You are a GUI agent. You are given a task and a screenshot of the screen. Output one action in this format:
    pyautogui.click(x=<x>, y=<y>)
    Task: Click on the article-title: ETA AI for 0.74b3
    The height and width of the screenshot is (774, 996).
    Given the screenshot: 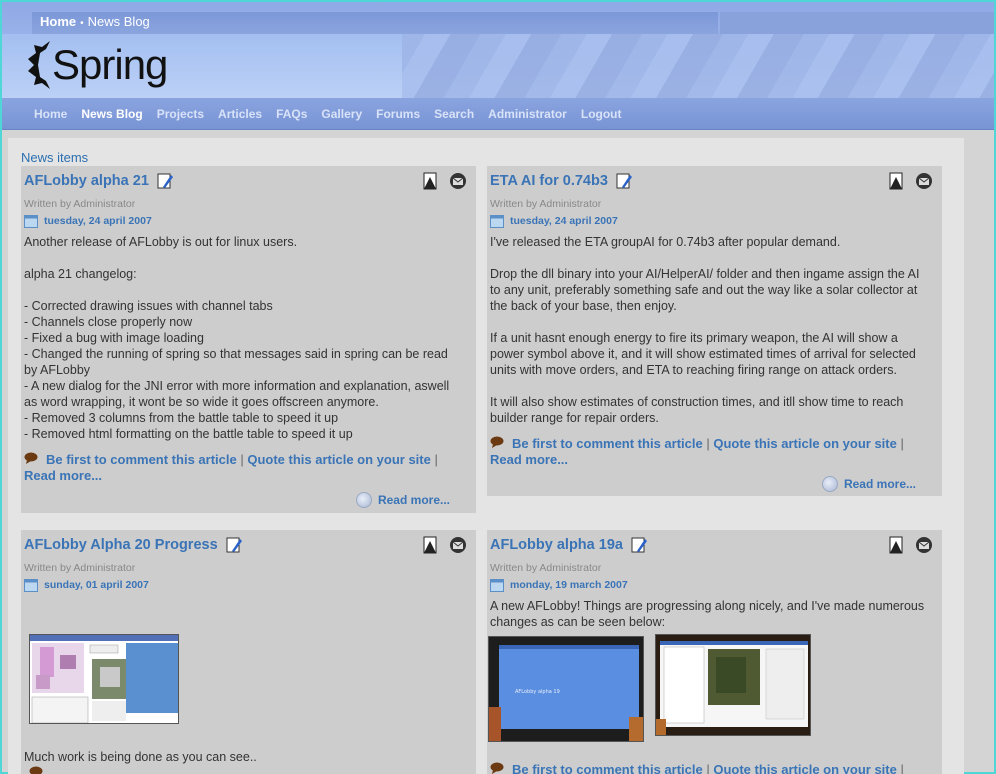 What is the action you would take?
    pyautogui.click(x=549, y=181)
    